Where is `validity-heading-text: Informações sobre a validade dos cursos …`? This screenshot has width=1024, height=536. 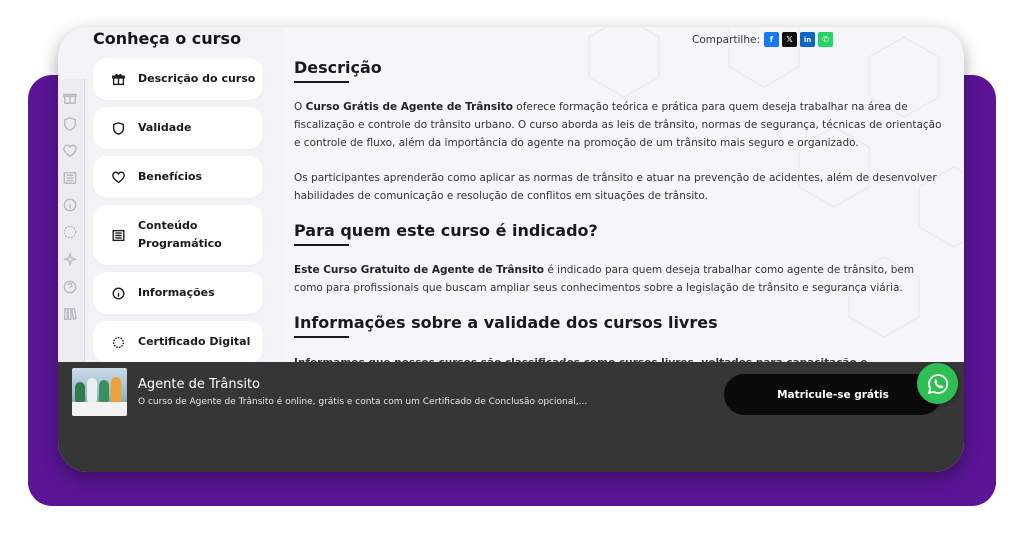
validity-heading-text: Informações sobre a validade dos cursos … is located at coordinates (506, 322).